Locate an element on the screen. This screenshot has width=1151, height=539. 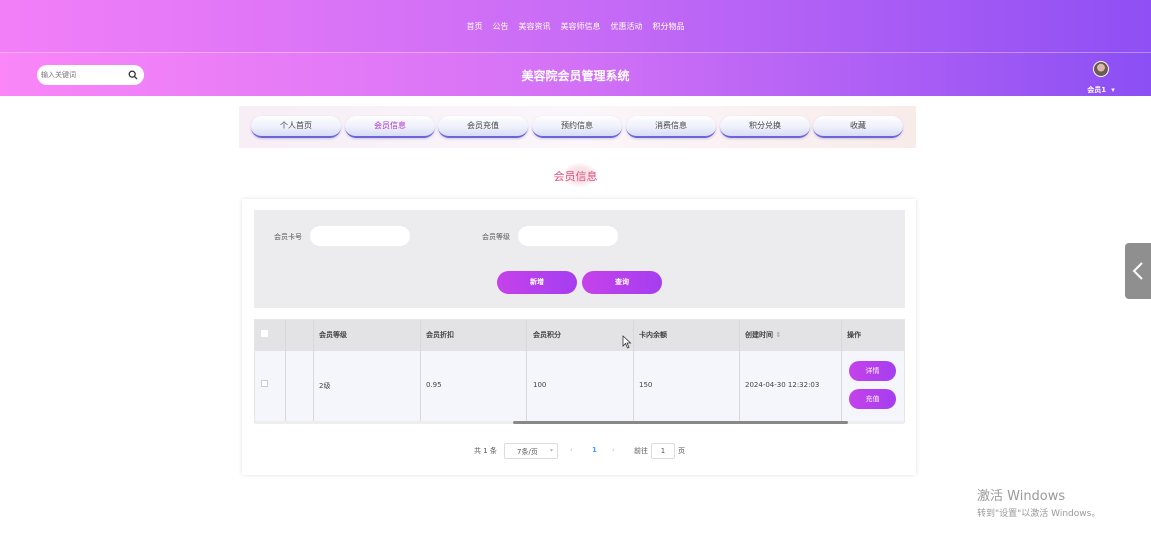
nav-announcement: 公告 is located at coordinates (501, 26).